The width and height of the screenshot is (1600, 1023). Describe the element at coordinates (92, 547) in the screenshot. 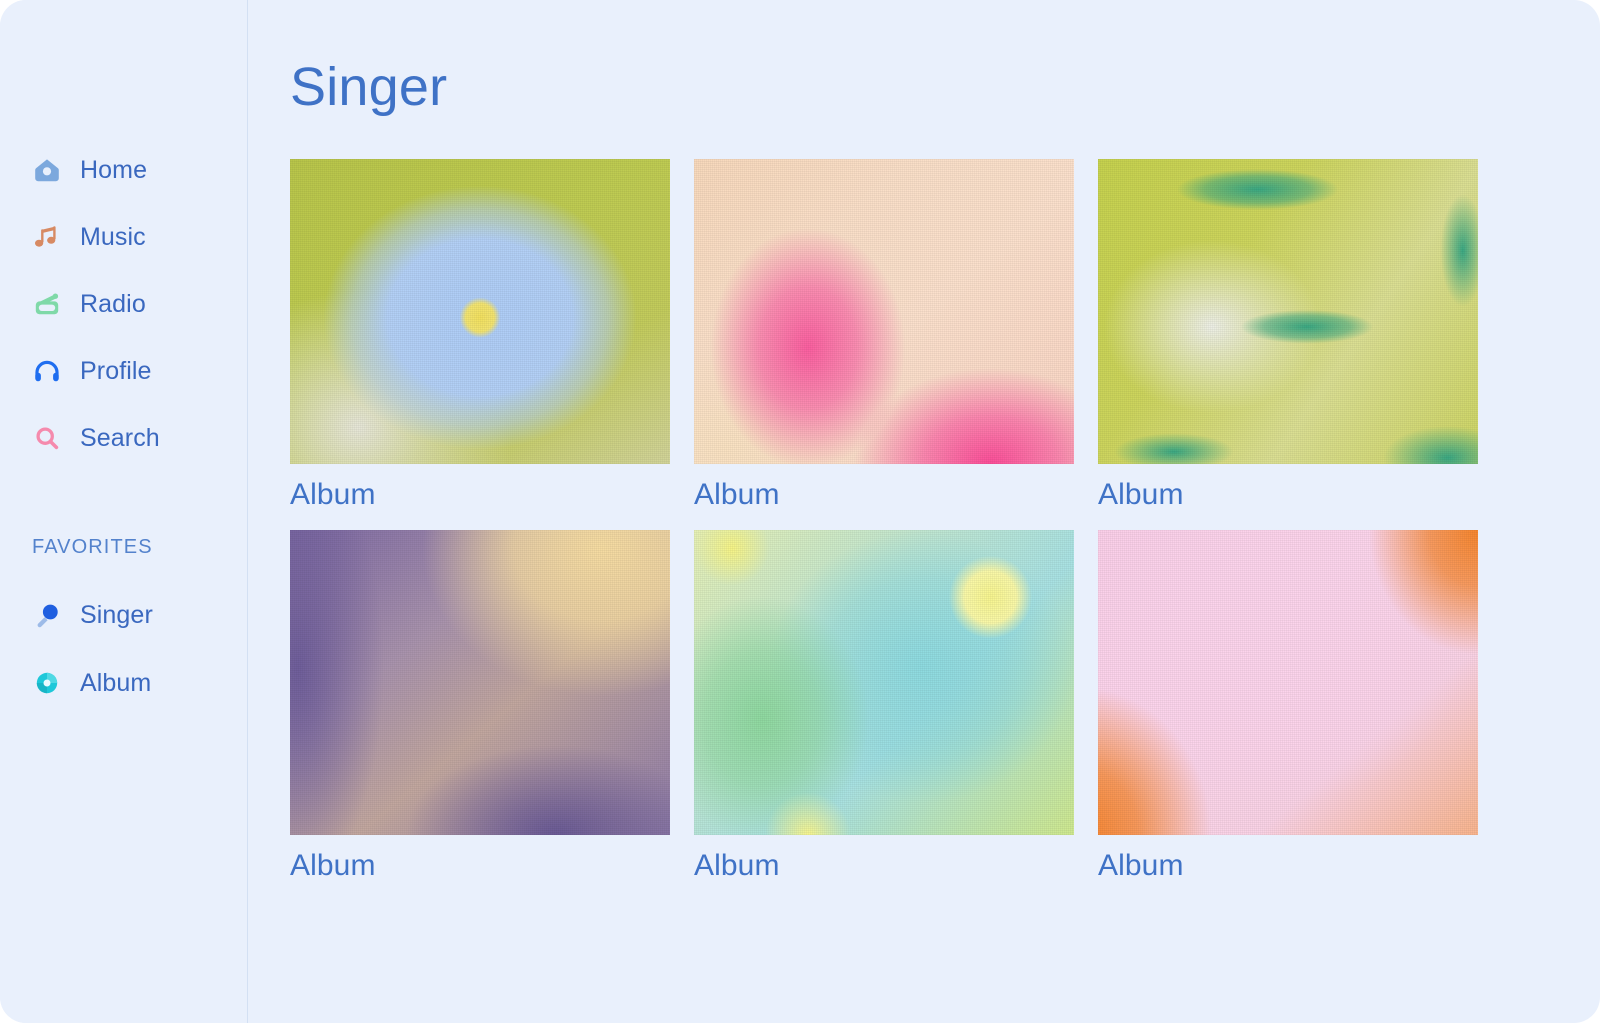

I see `favorites-heading: FAVORITES` at that location.